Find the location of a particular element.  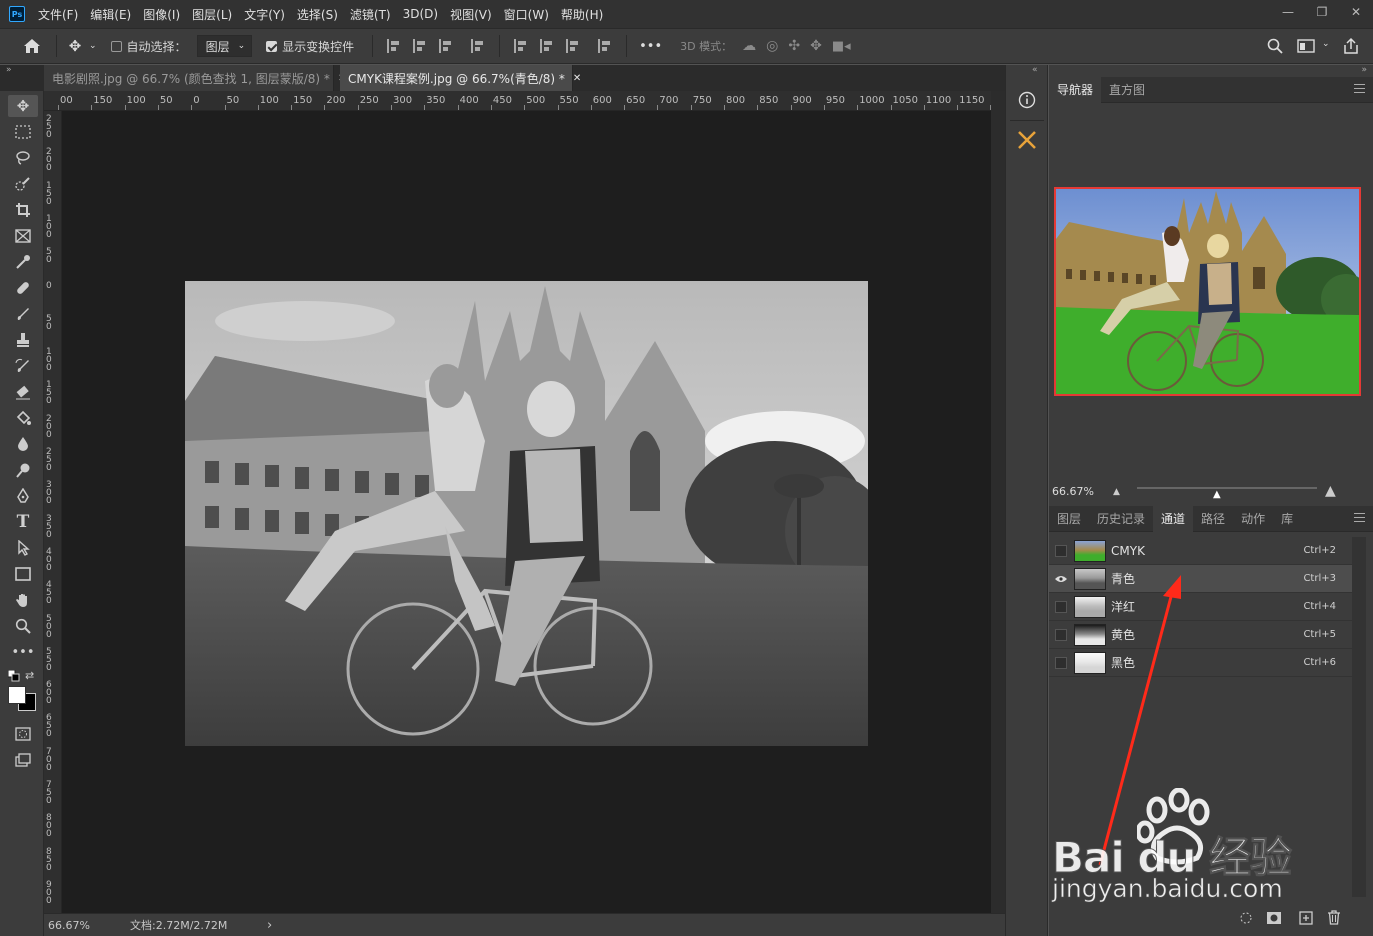

channels-scrollbar is located at coordinates (1359, 717).